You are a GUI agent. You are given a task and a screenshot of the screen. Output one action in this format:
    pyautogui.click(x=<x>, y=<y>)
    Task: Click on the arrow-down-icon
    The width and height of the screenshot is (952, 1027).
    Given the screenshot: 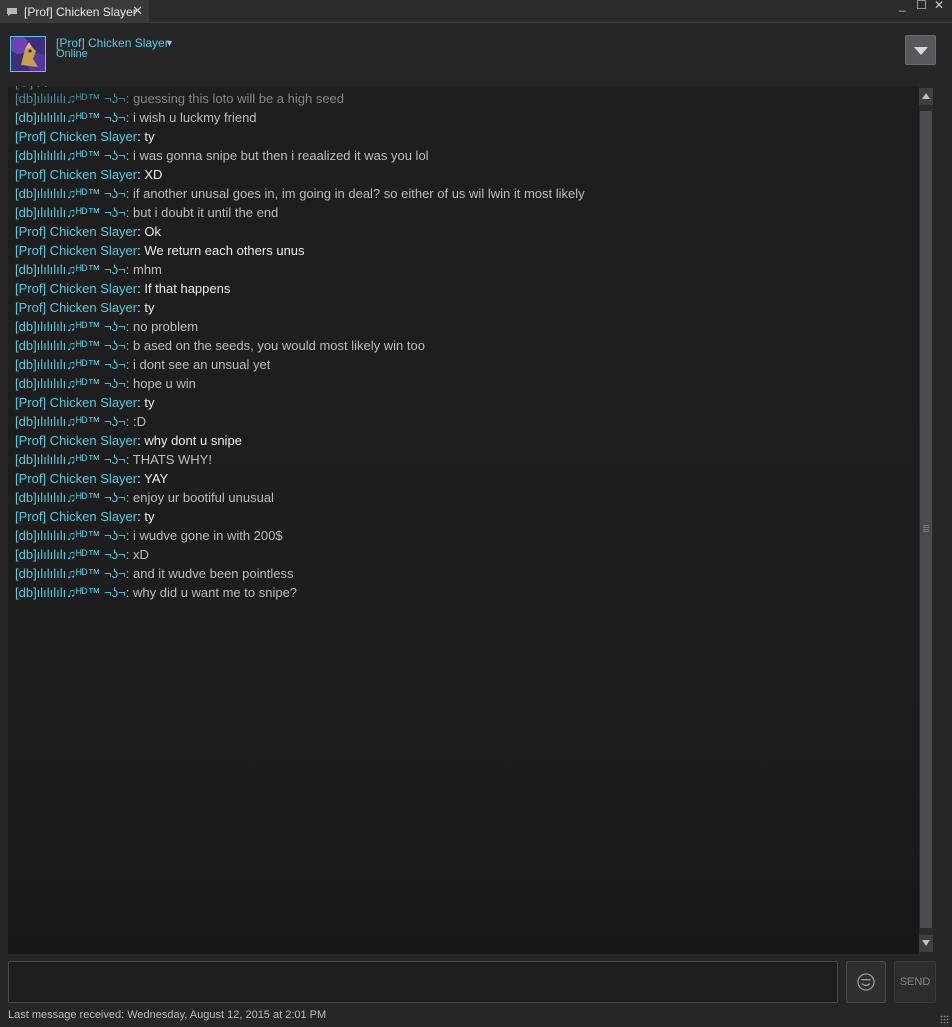 What is the action you would take?
    pyautogui.click(x=926, y=943)
    